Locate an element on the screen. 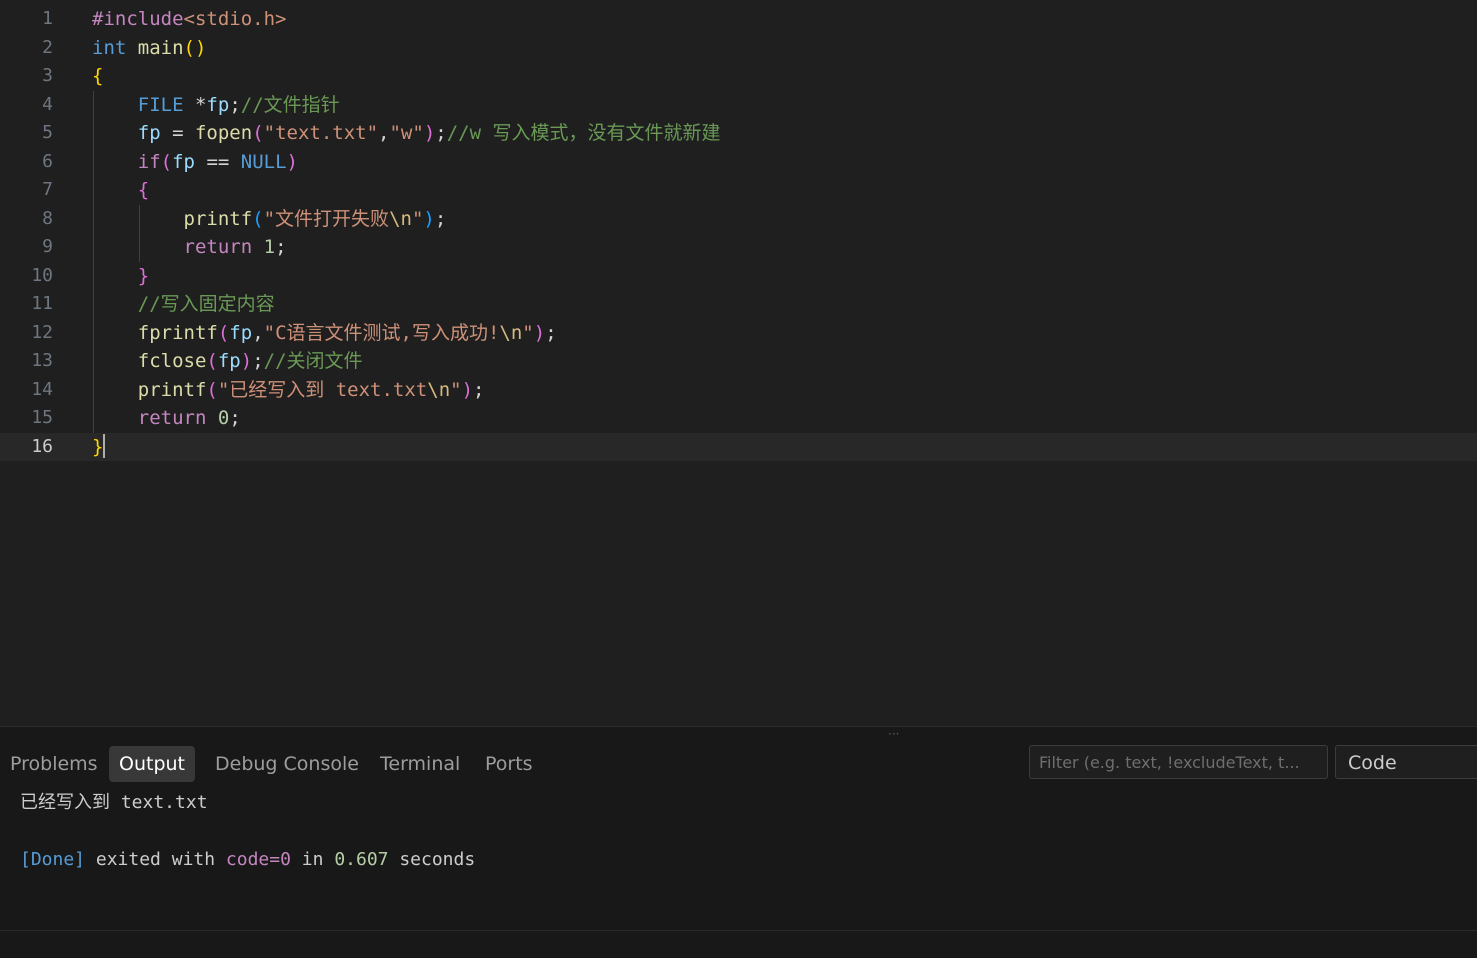 This screenshot has height=958, width=1477. line-number: 14 is located at coordinates (42, 389).